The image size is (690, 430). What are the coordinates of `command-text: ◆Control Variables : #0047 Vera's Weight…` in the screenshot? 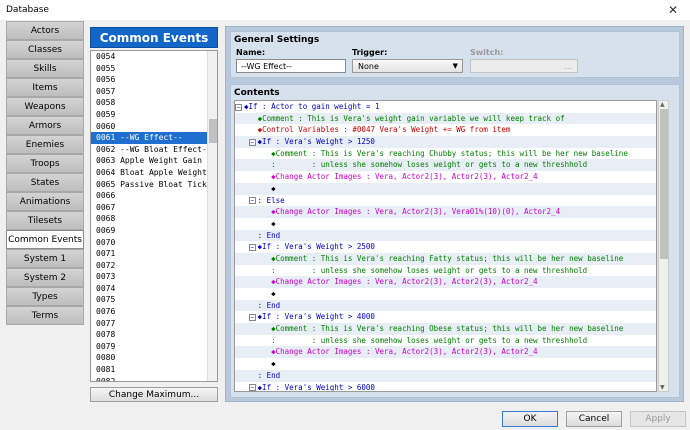 It's located at (377, 130).